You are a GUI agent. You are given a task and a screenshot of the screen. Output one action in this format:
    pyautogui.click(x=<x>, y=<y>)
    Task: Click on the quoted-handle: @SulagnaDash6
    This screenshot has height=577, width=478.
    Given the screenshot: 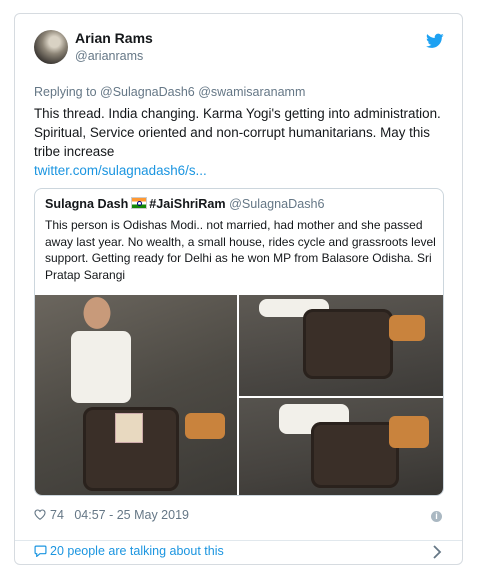 What is the action you would take?
    pyautogui.click(x=277, y=204)
    